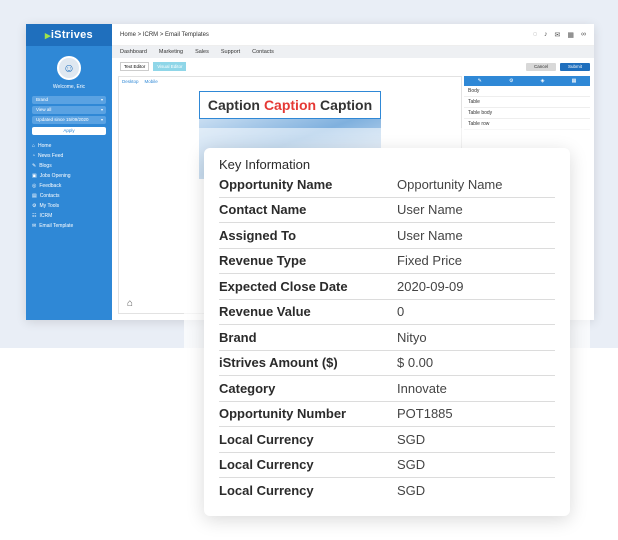  Describe the element at coordinates (535, 35) in the screenshot. I see `chat-icon: ◌` at that location.